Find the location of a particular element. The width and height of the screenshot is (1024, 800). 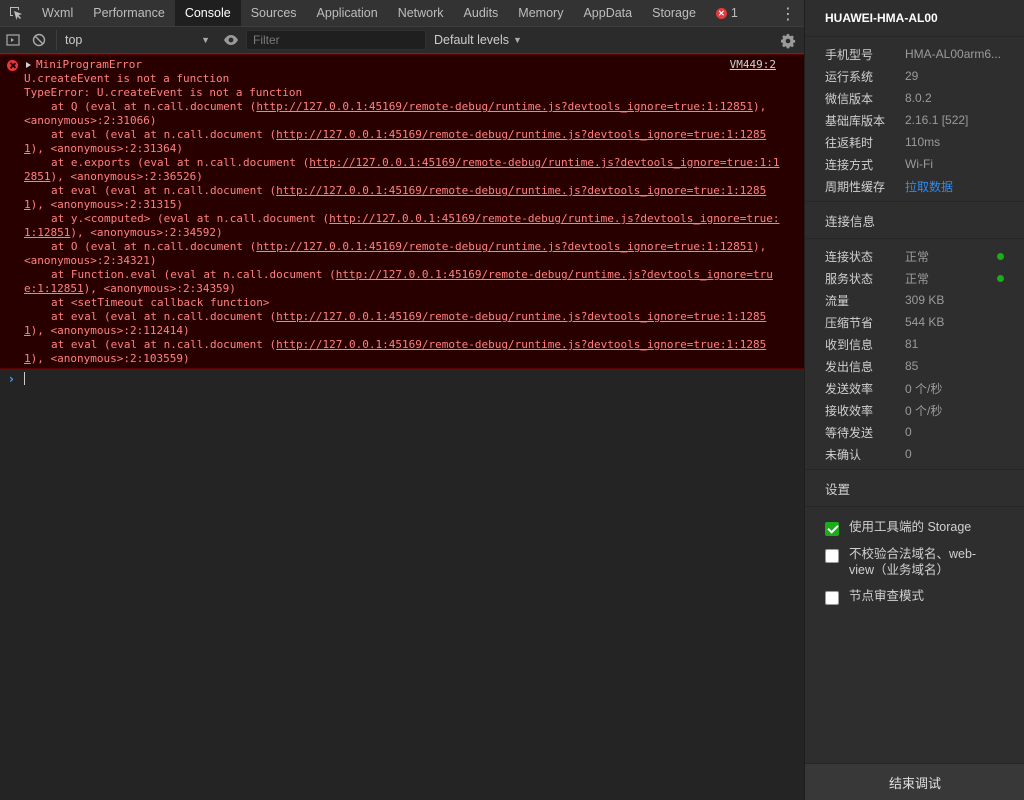

tab-audits: Audits is located at coordinates (481, 13).